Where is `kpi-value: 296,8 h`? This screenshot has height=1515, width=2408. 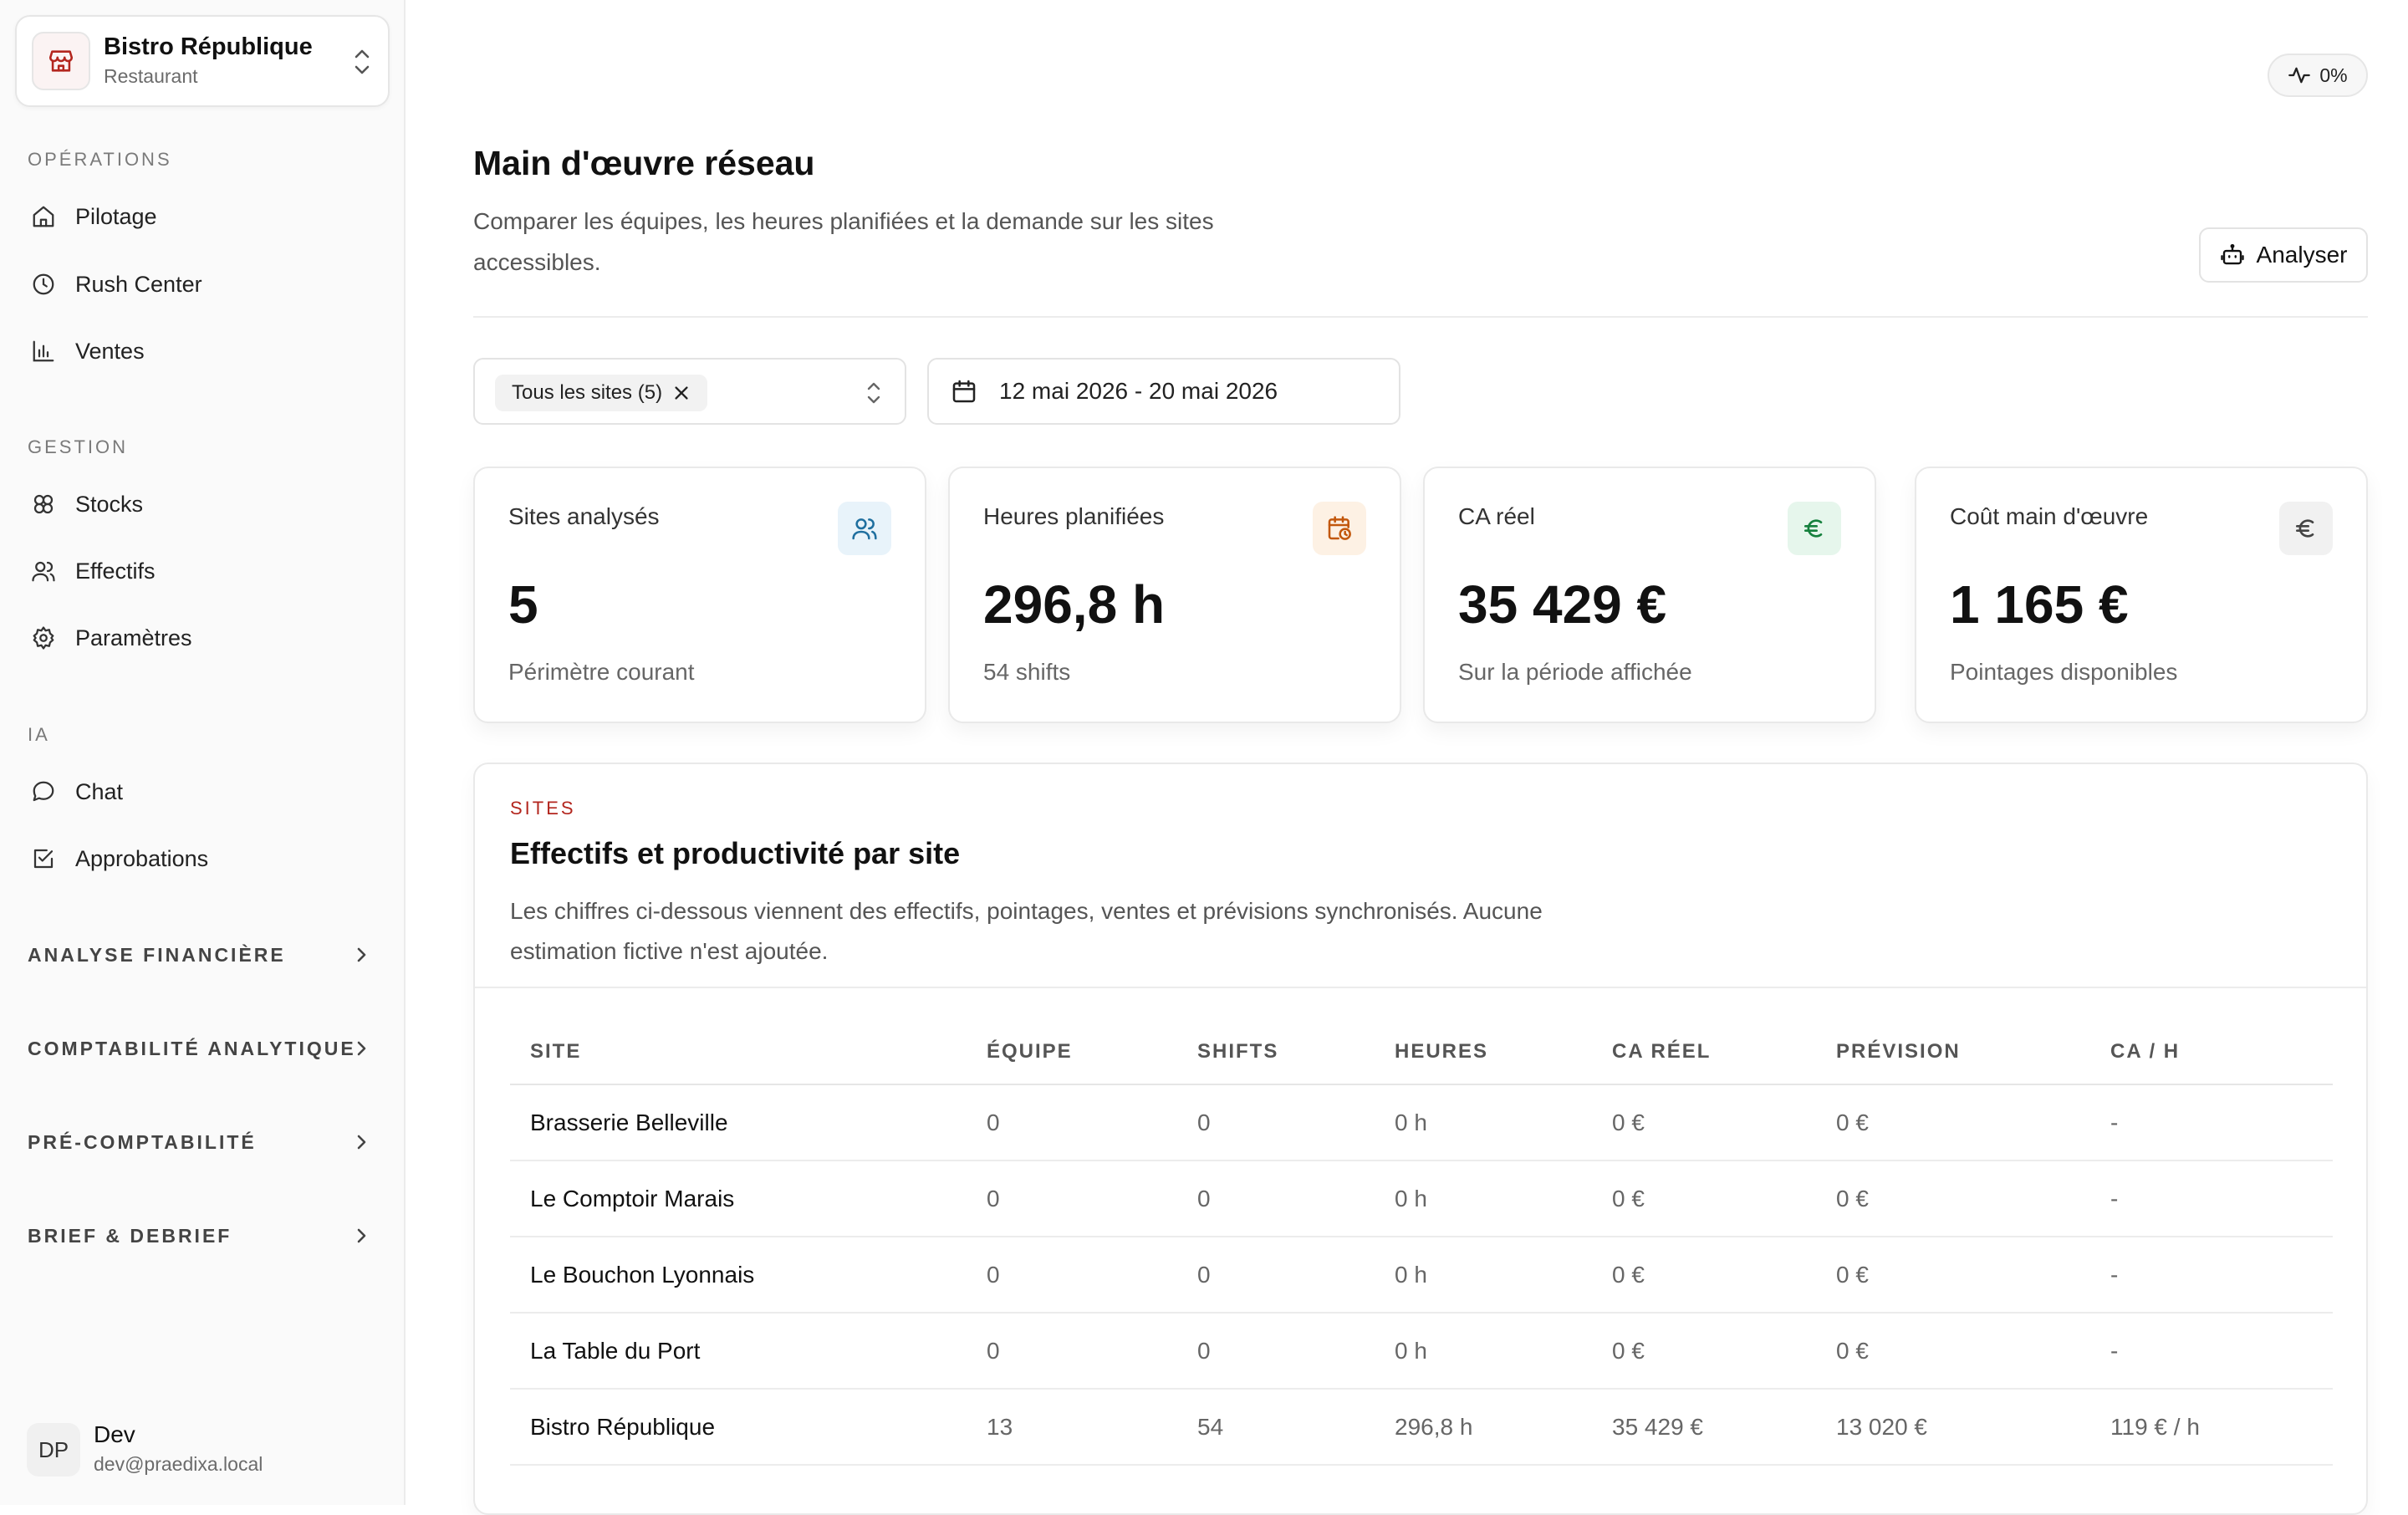
kpi-value: 296,8 h is located at coordinates (1074, 604).